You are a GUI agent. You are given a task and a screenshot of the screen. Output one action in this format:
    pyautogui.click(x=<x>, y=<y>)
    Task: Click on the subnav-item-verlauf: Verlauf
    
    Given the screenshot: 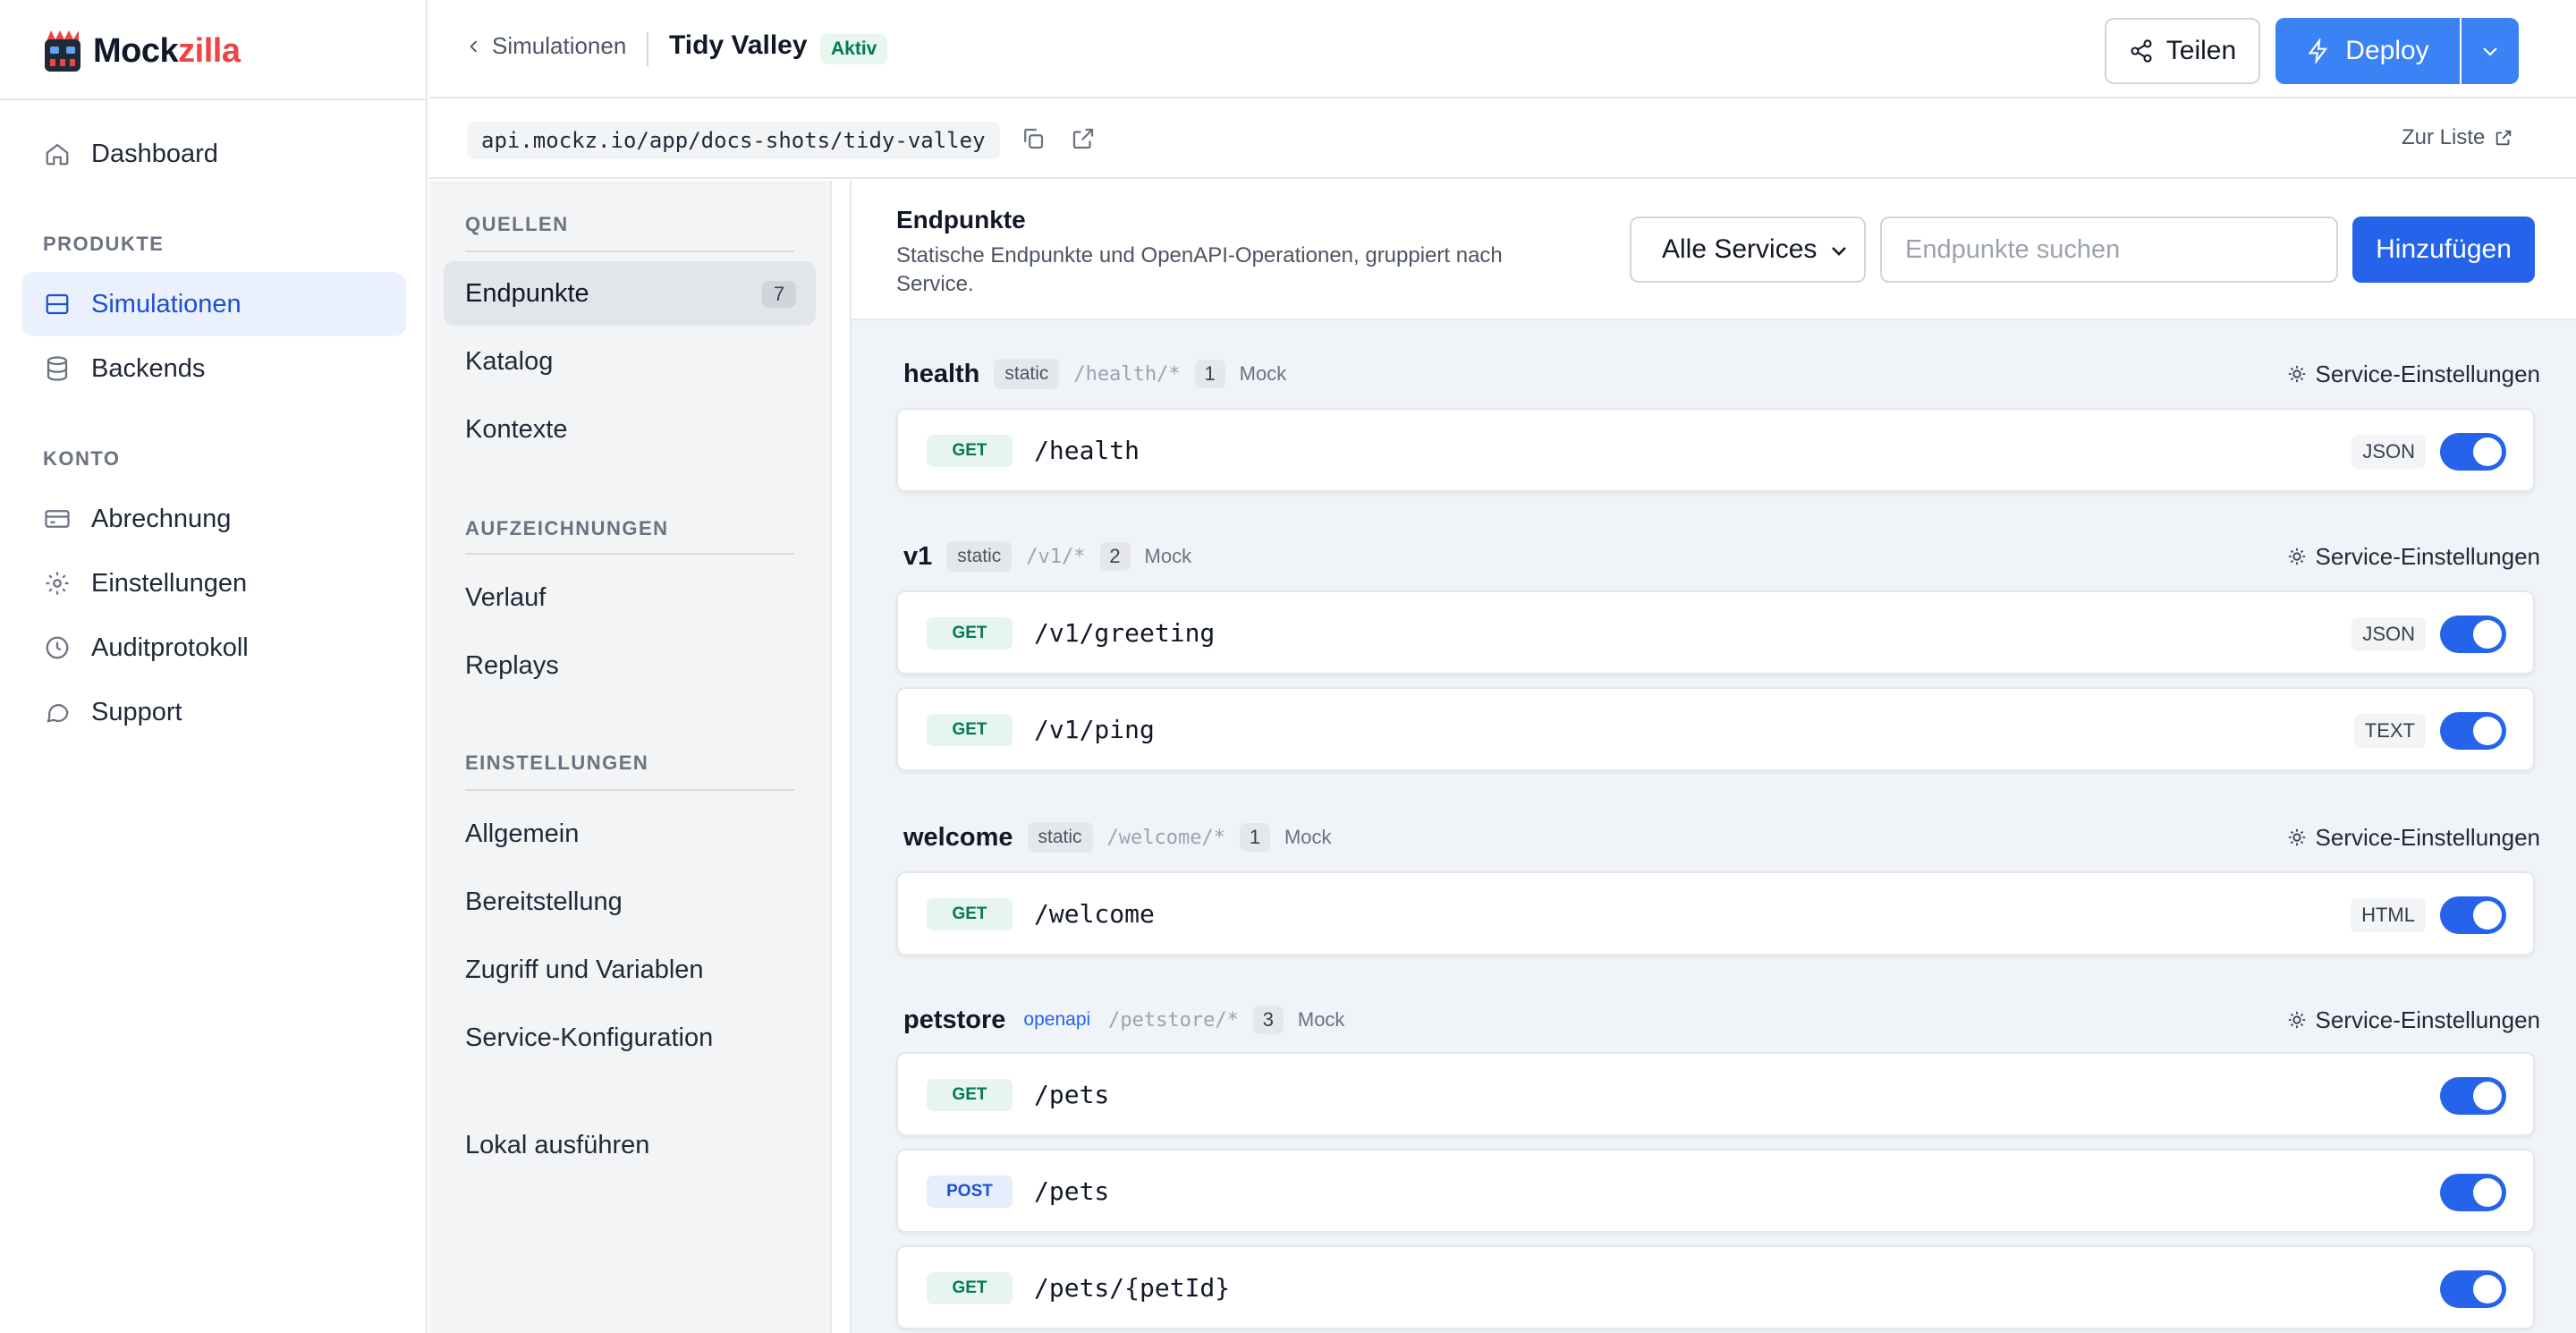 What is the action you would take?
    pyautogui.click(x=630, y=597)
    